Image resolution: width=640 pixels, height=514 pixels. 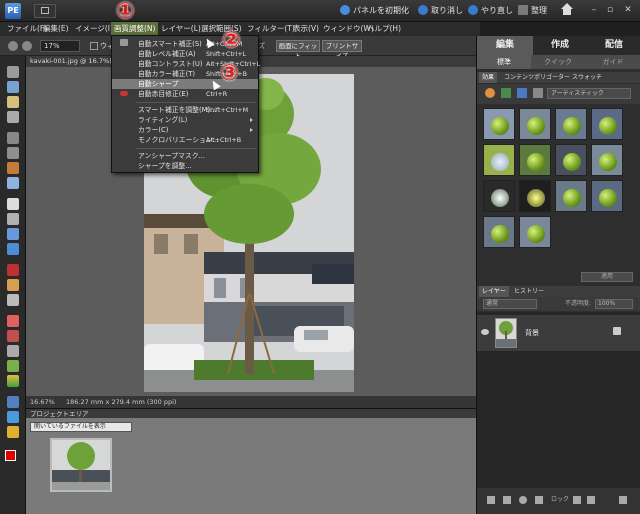 I want to click on eraser-tool-icon, so click(x=13, y=321).